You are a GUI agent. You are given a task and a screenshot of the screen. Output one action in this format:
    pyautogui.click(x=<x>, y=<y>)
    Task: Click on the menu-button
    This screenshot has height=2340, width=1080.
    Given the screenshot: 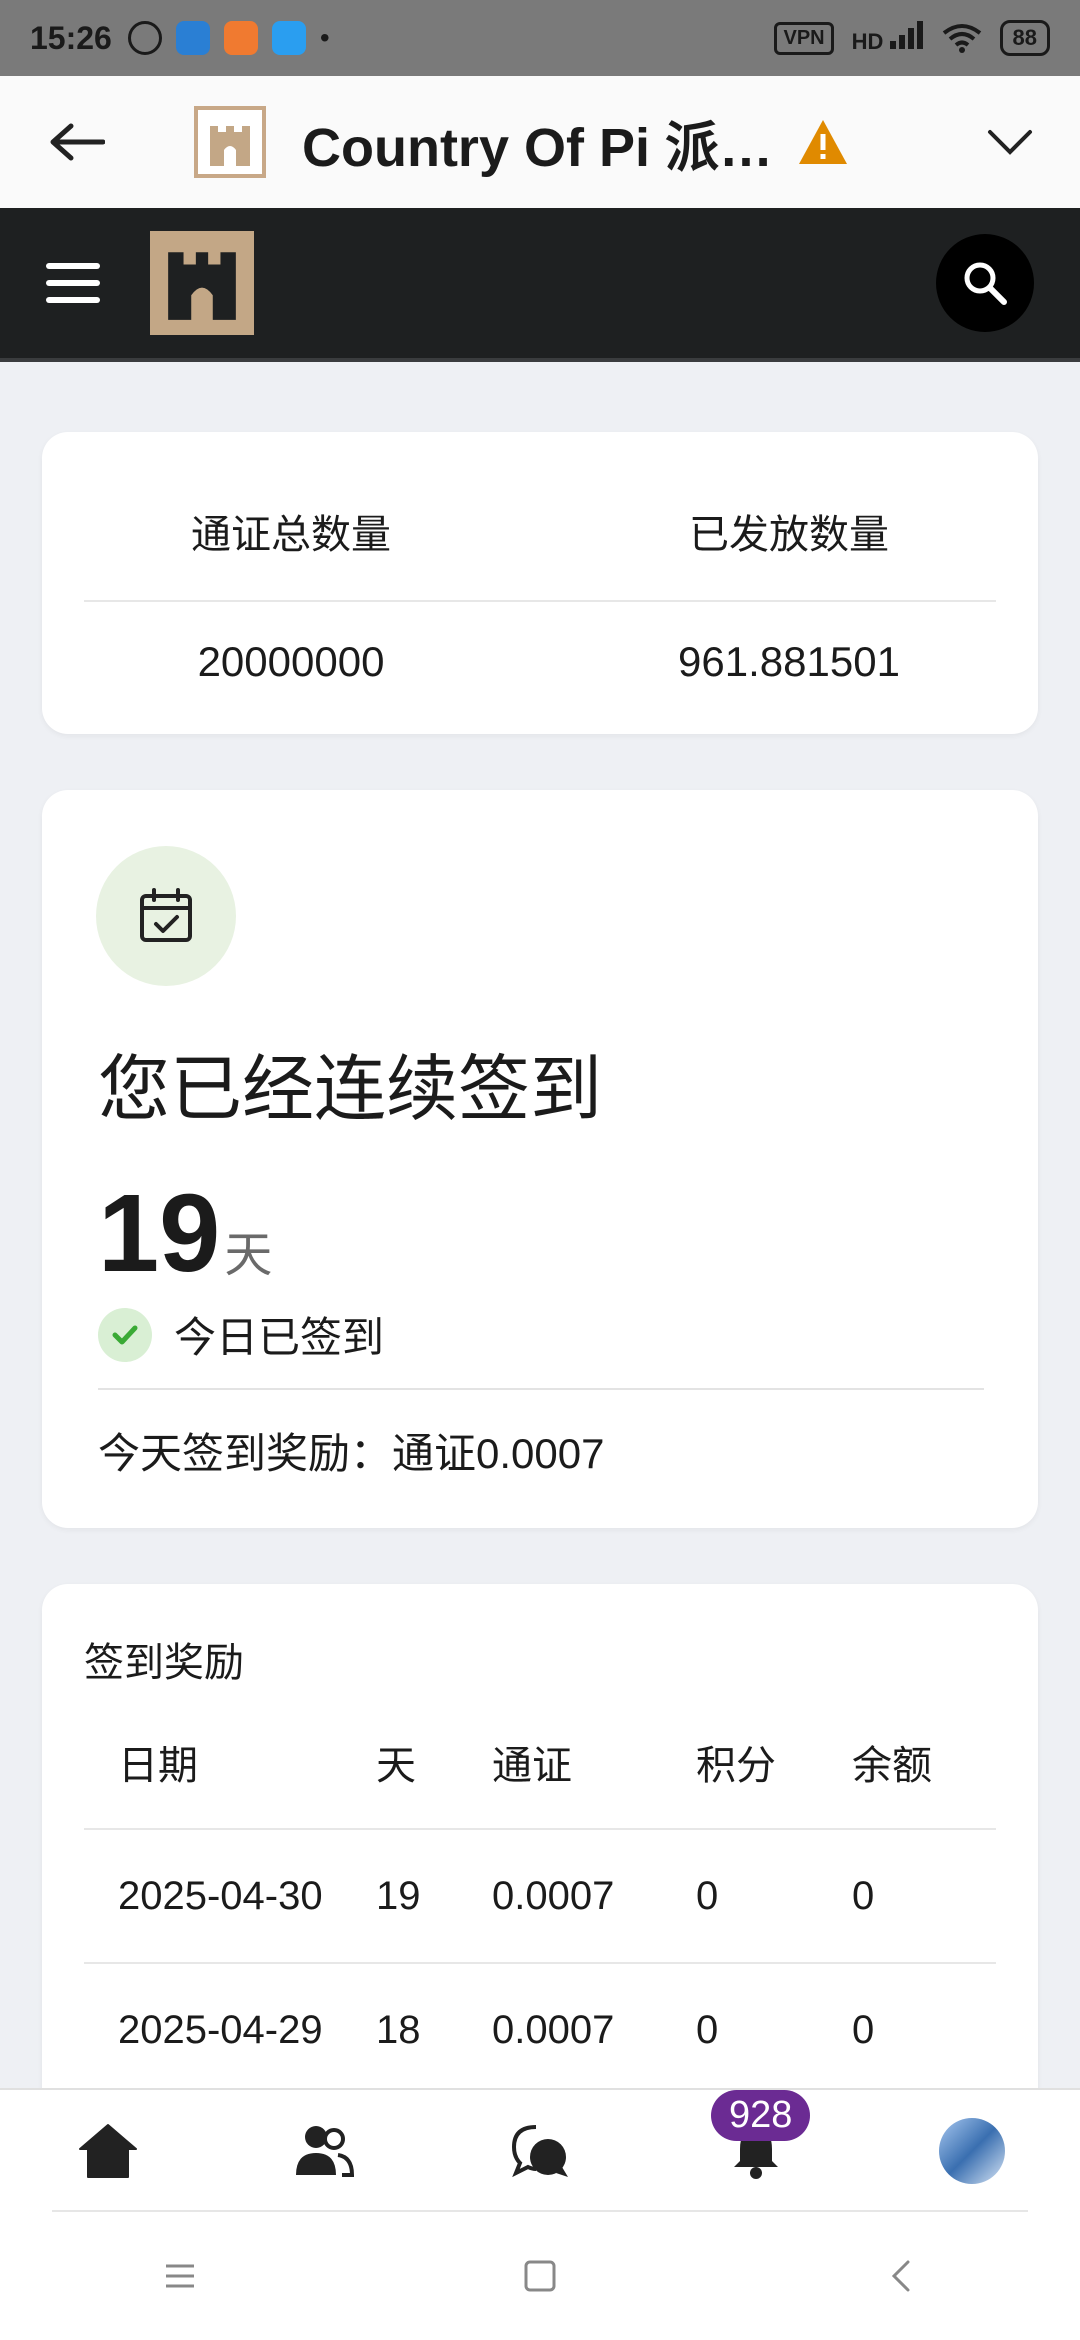 What is the action you would take?
    pyautogui.click(x=73, y=283)
    